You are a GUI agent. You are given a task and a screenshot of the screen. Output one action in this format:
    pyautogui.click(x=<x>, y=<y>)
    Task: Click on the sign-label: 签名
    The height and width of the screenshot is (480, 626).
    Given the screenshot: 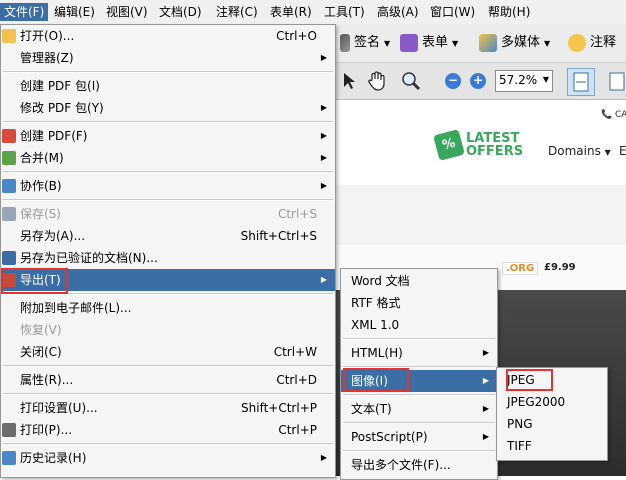 What is the action you would take?
    pyautogui.click(x=367, y=42)
    